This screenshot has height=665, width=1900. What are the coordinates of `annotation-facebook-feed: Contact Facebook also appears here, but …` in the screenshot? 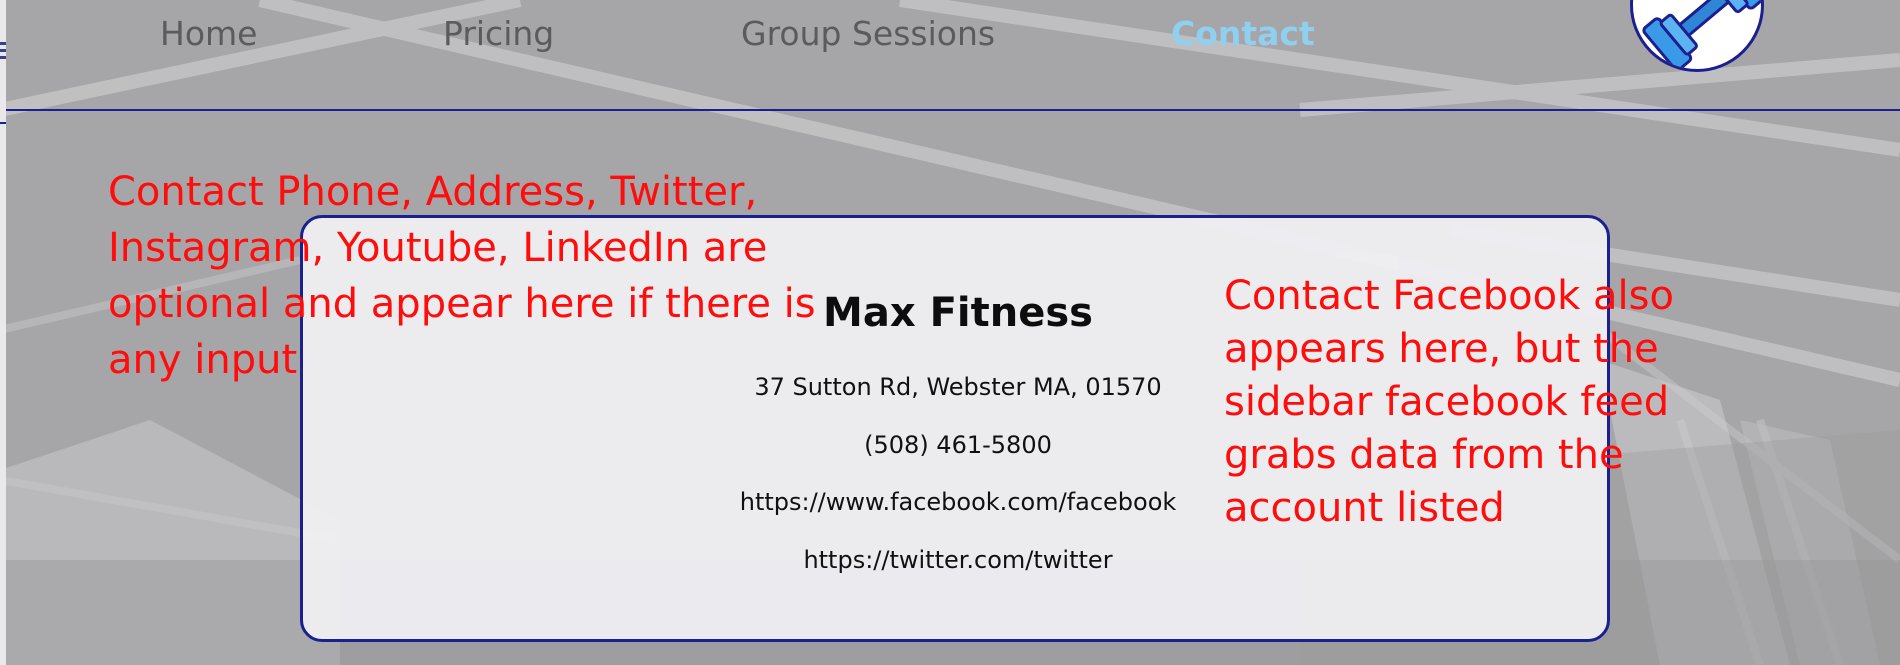 It's located at (1449, 402).